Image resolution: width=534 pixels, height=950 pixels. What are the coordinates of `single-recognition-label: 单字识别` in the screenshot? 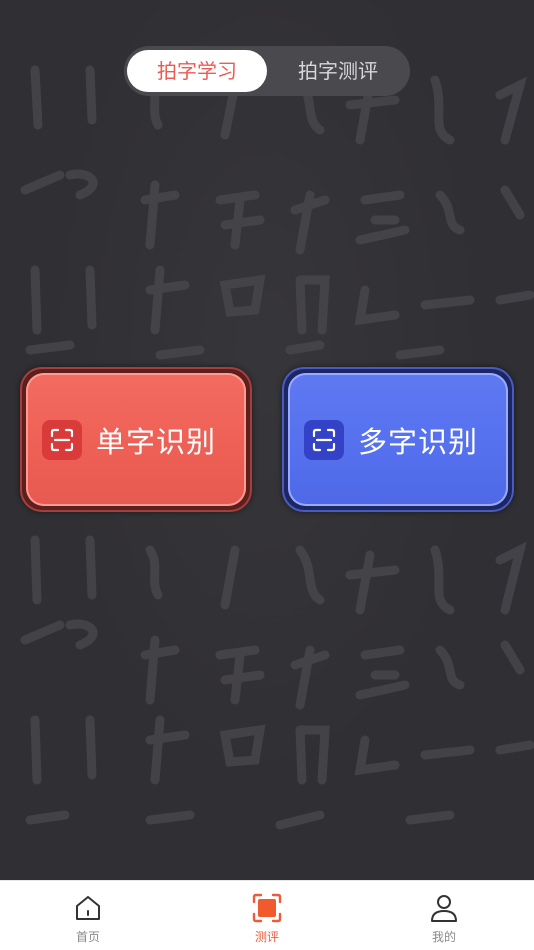 It's located at (156, 441).